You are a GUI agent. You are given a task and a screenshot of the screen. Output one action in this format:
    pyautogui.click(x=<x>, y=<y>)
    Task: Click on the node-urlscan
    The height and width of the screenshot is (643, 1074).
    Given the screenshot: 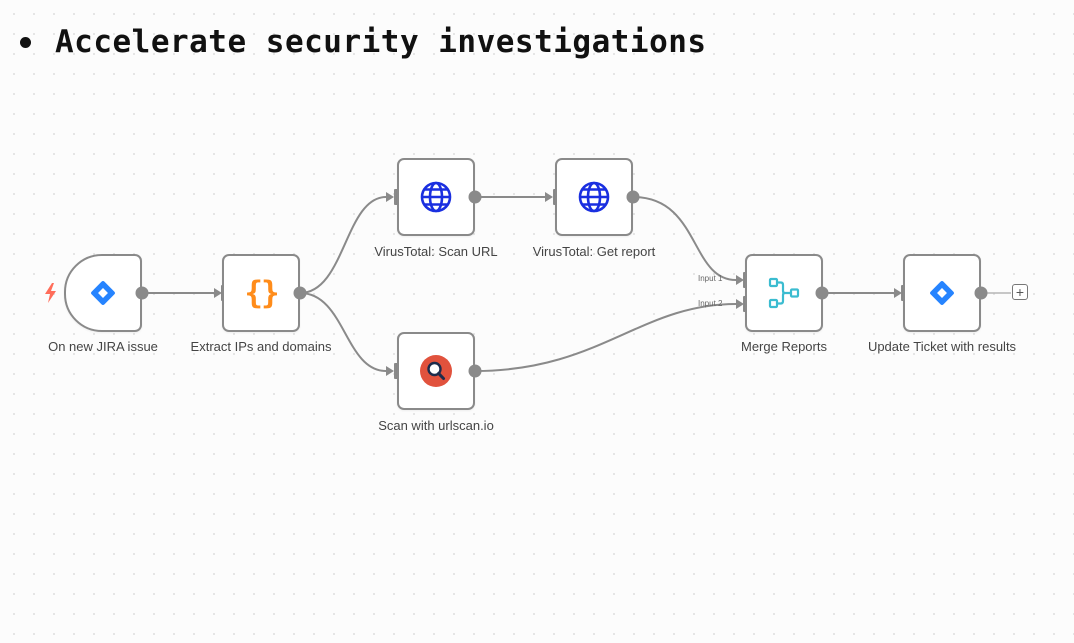 What is the action you would take?
    pyautogui.click(x=436, y=371)
    